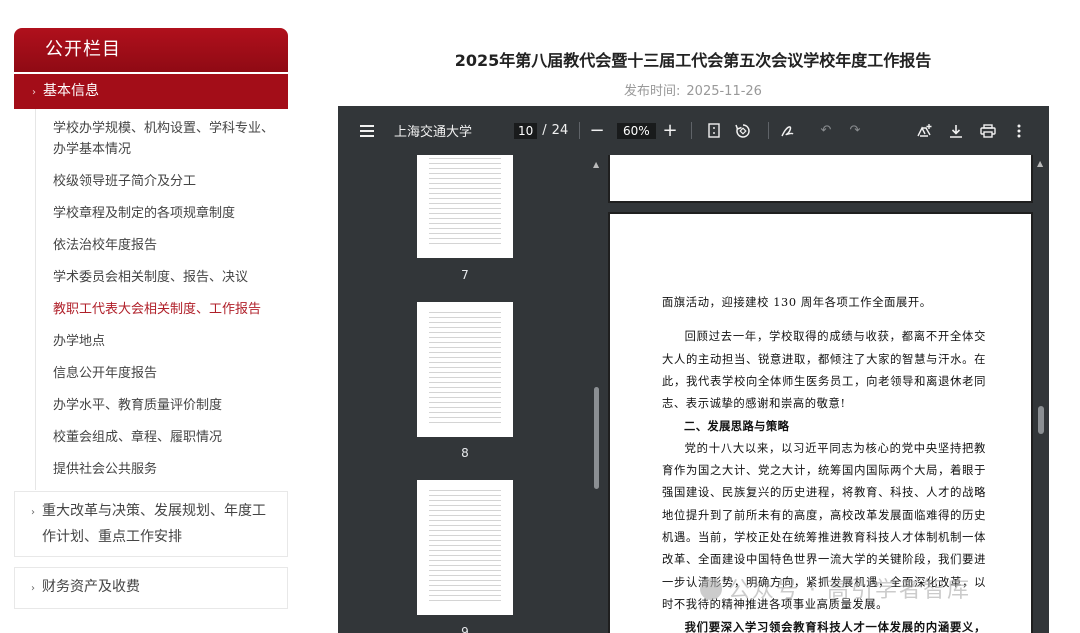  What do you see at coordinates (1041, 420) in the screenshot?
I see `document-scrollbar` at bounding box center [1041, 420].